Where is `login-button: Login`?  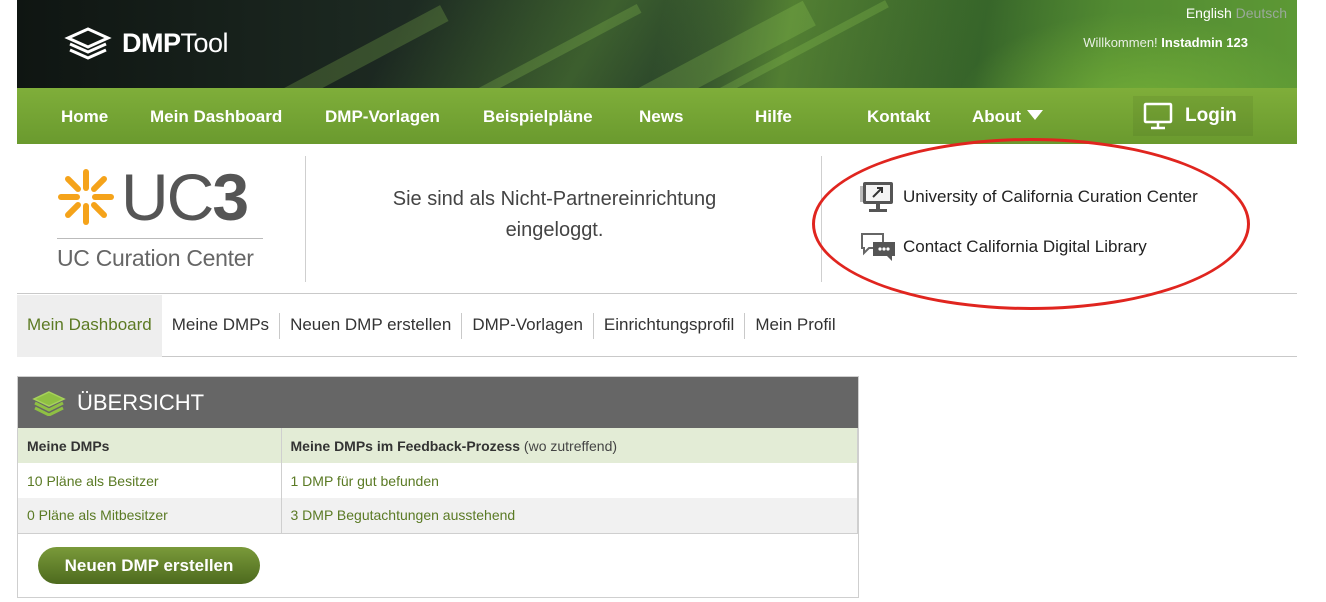 login-button: Login is located at coordinates (1193, 116).